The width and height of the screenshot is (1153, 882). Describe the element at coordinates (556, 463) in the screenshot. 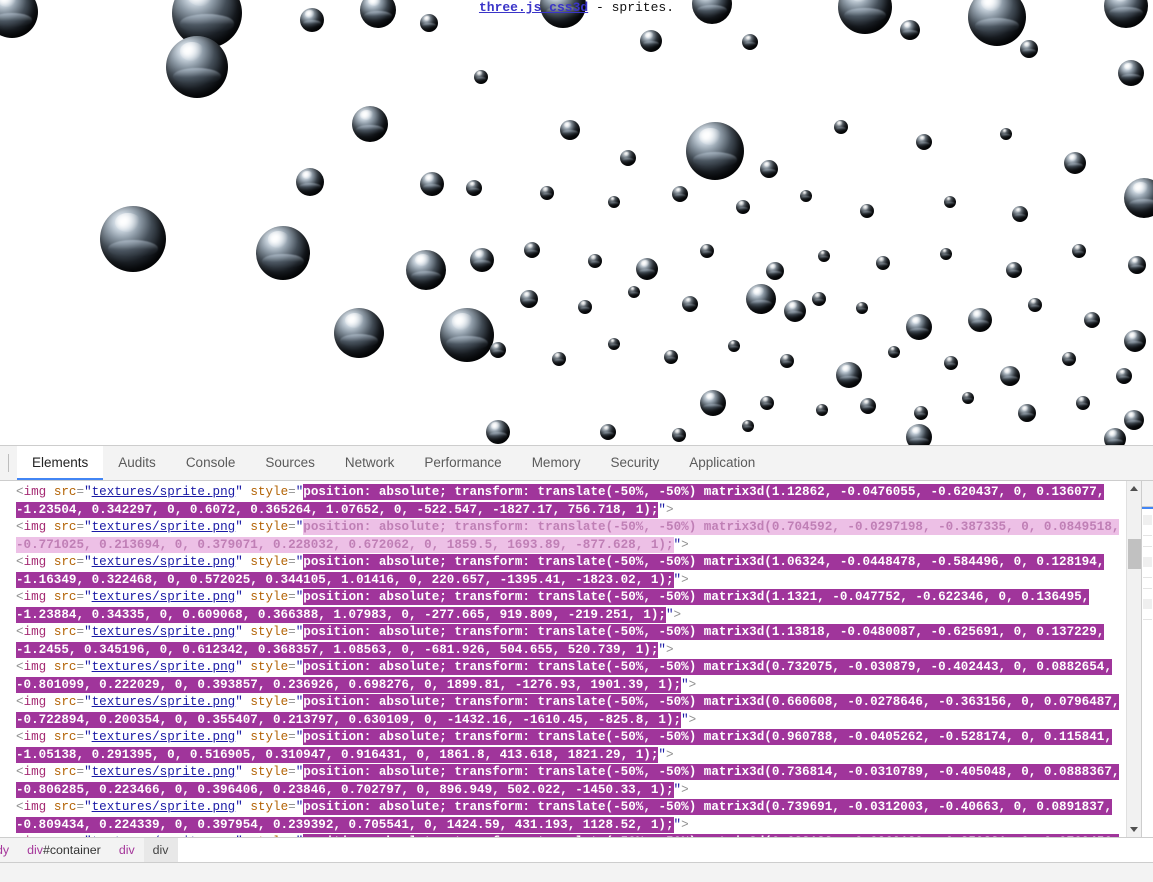

I see `tab-memory: Memory` at that location.